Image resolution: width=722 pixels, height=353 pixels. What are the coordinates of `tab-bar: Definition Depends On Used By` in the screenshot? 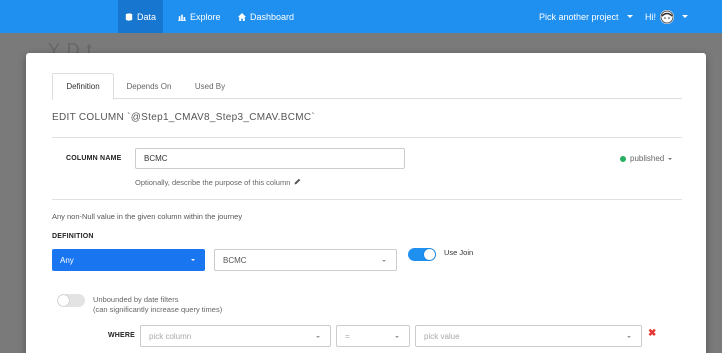 It's located at (367, 86).